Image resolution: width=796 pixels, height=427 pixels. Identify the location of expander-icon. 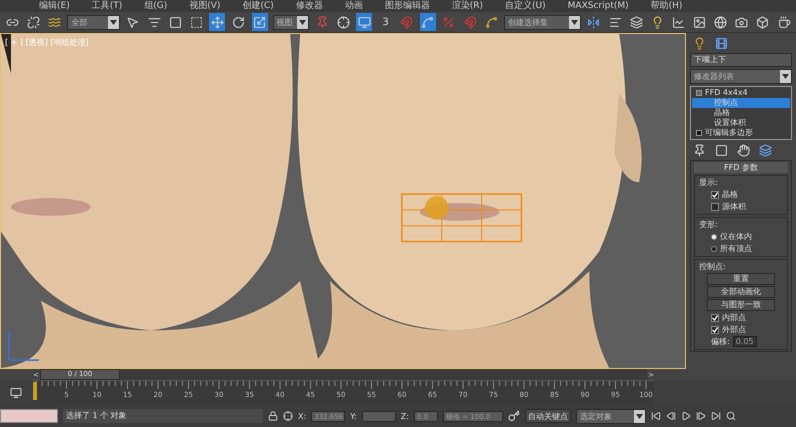
(699, 133).